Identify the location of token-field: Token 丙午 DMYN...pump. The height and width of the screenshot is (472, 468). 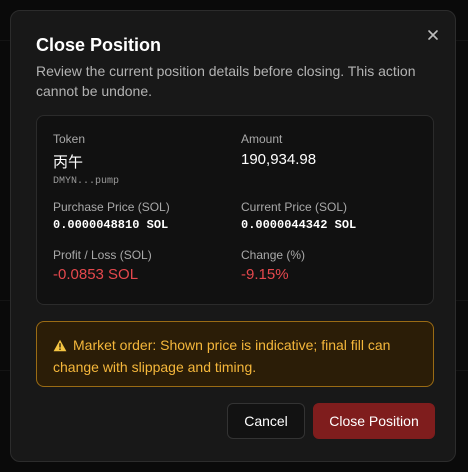
(86, 159).